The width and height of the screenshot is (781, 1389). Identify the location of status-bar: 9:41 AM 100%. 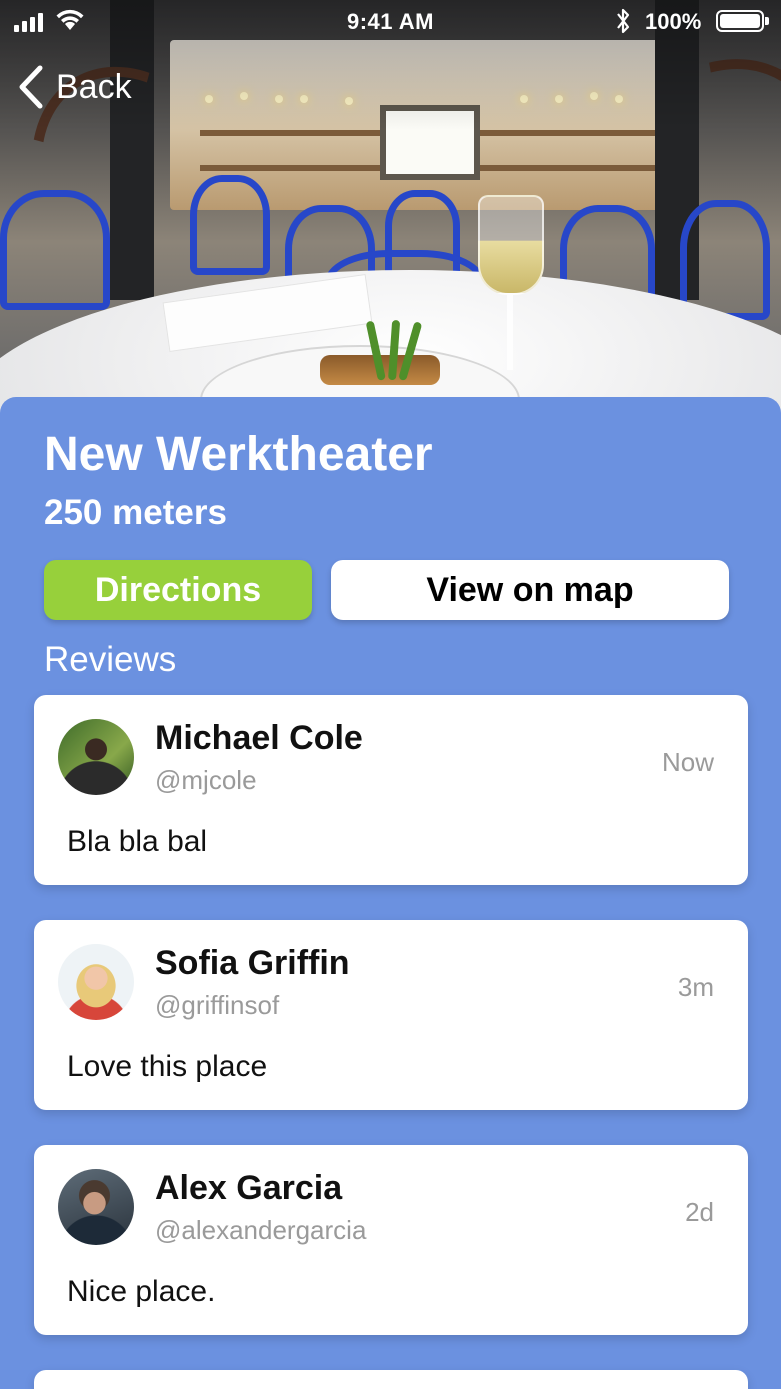
(390, 22).